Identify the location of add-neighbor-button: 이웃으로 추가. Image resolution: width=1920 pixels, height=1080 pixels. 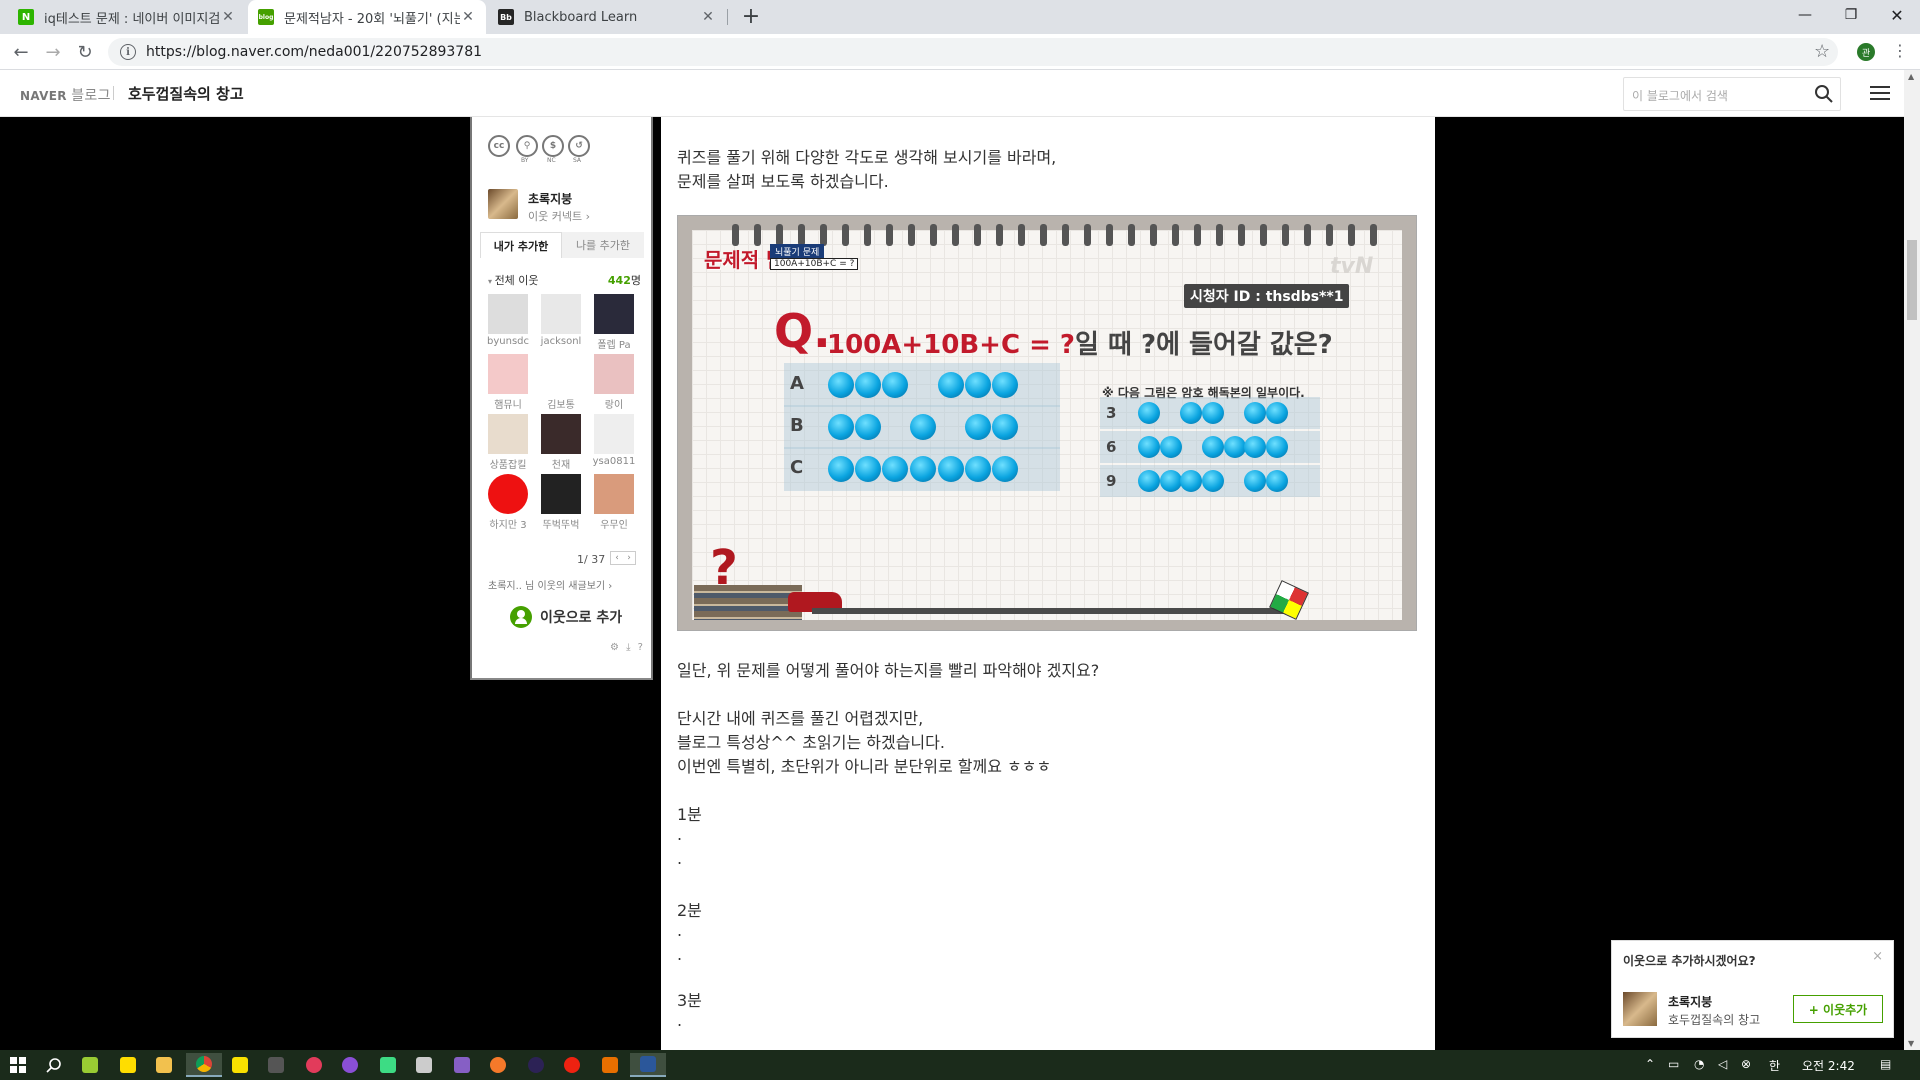
(566, 617).